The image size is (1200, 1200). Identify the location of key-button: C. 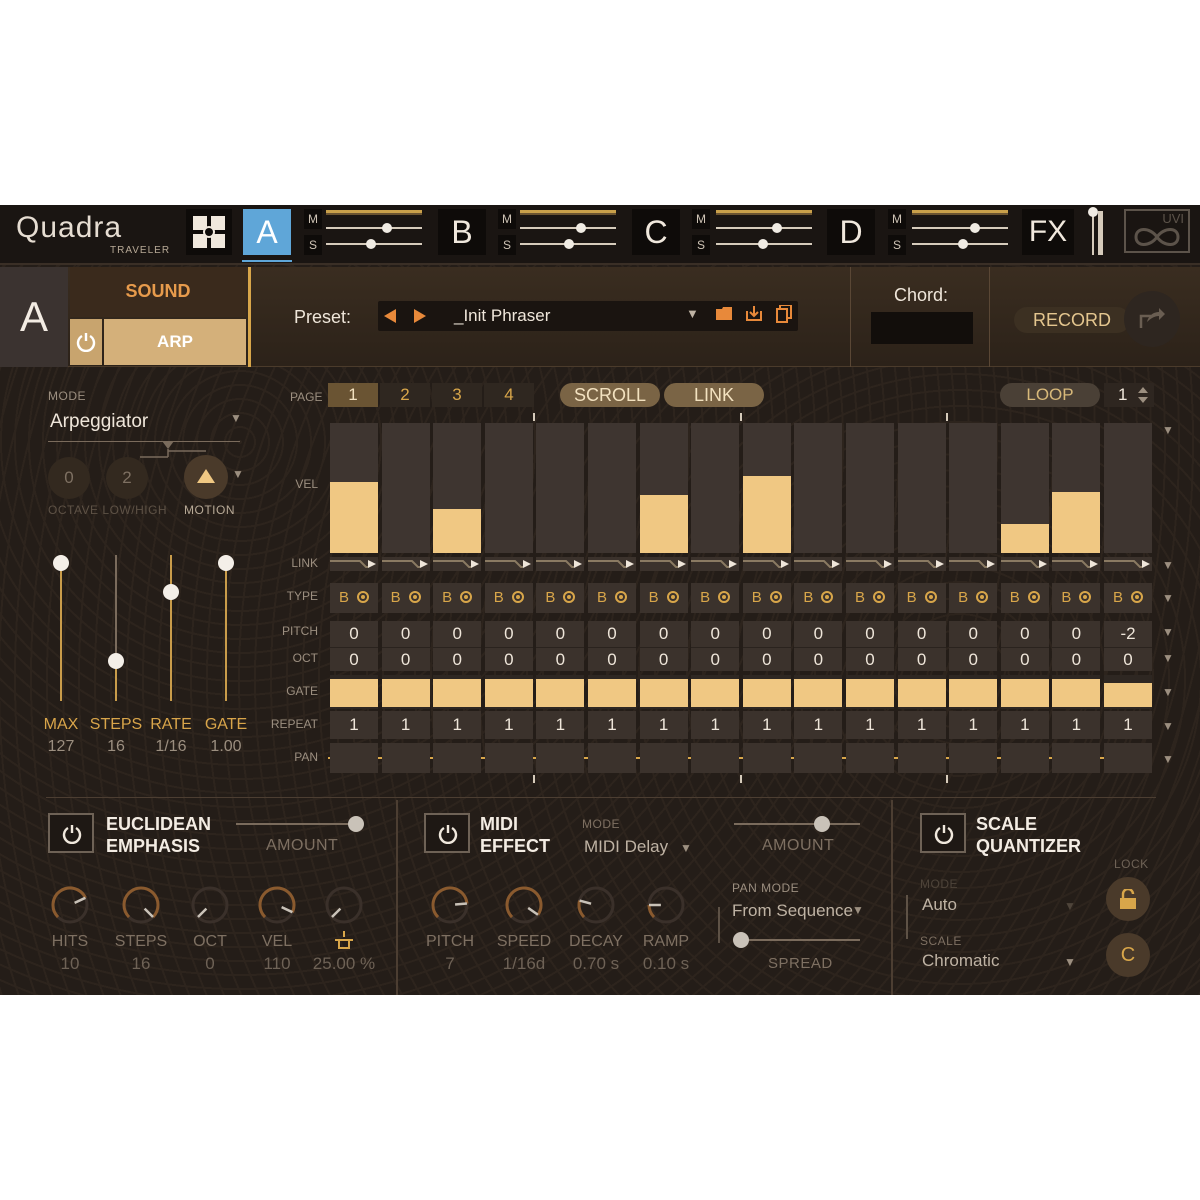
(1128, 955).